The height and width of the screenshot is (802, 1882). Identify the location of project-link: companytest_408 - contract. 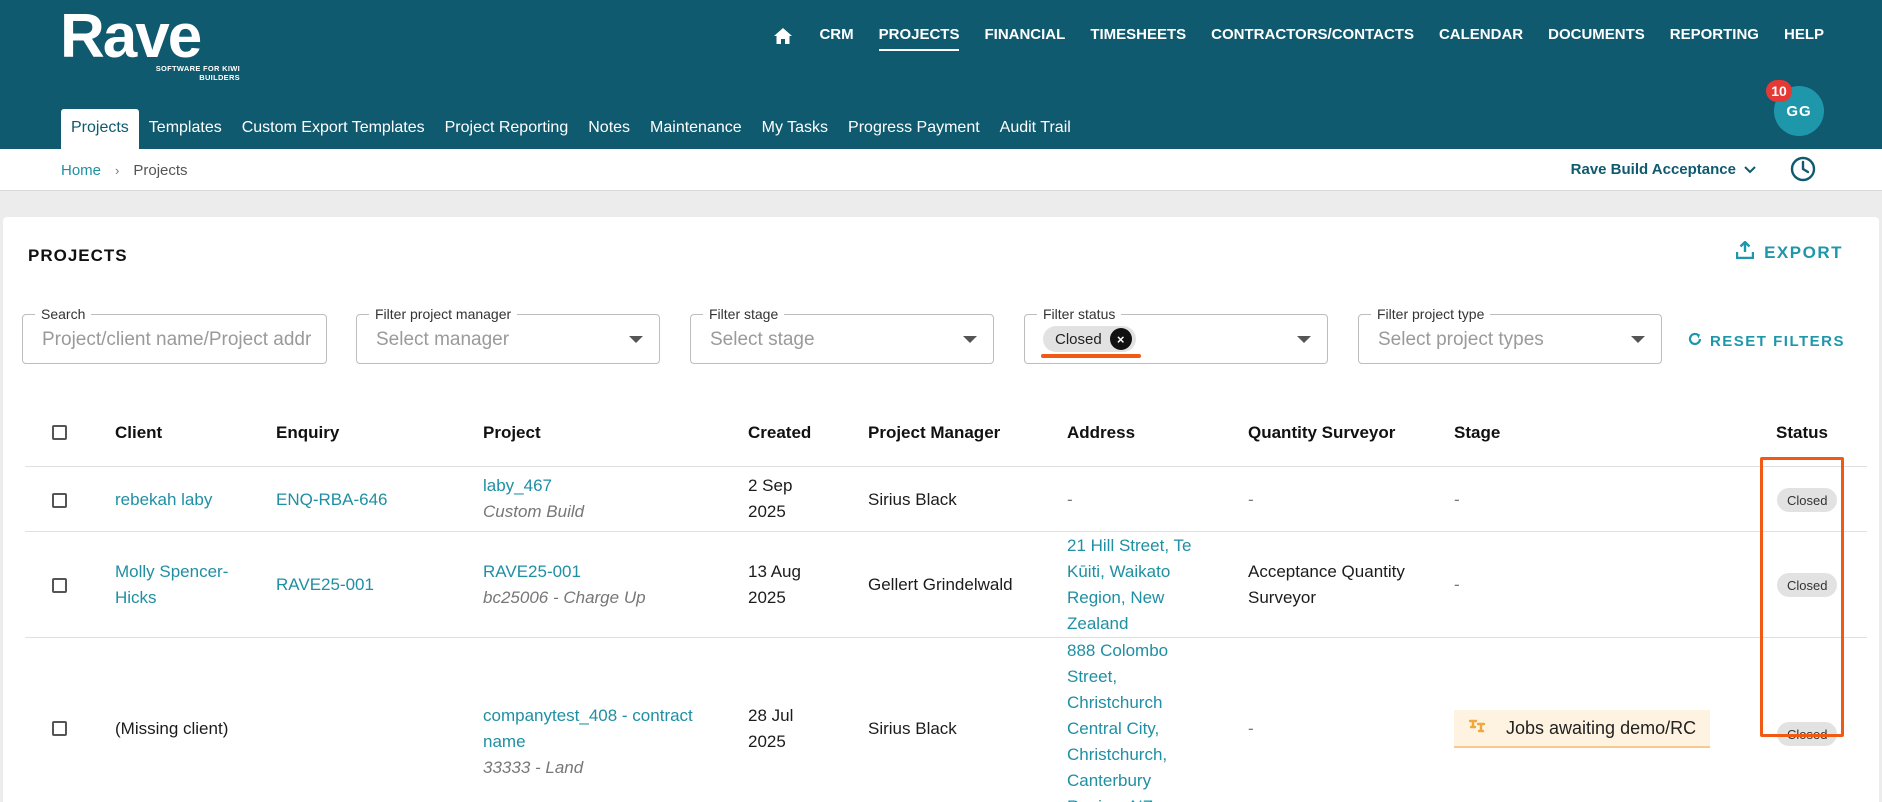
(588, 716).